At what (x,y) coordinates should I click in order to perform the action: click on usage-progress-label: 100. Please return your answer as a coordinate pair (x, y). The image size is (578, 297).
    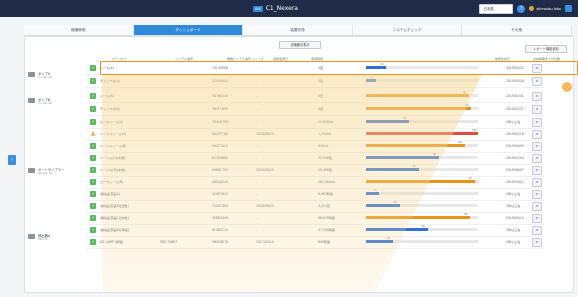
    Looking at the image, I should click on (474, 130).